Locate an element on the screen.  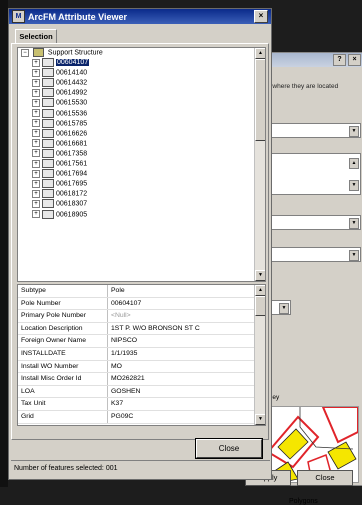
attribute-name: Primary Pole Number is located at coordinates (63, 316).